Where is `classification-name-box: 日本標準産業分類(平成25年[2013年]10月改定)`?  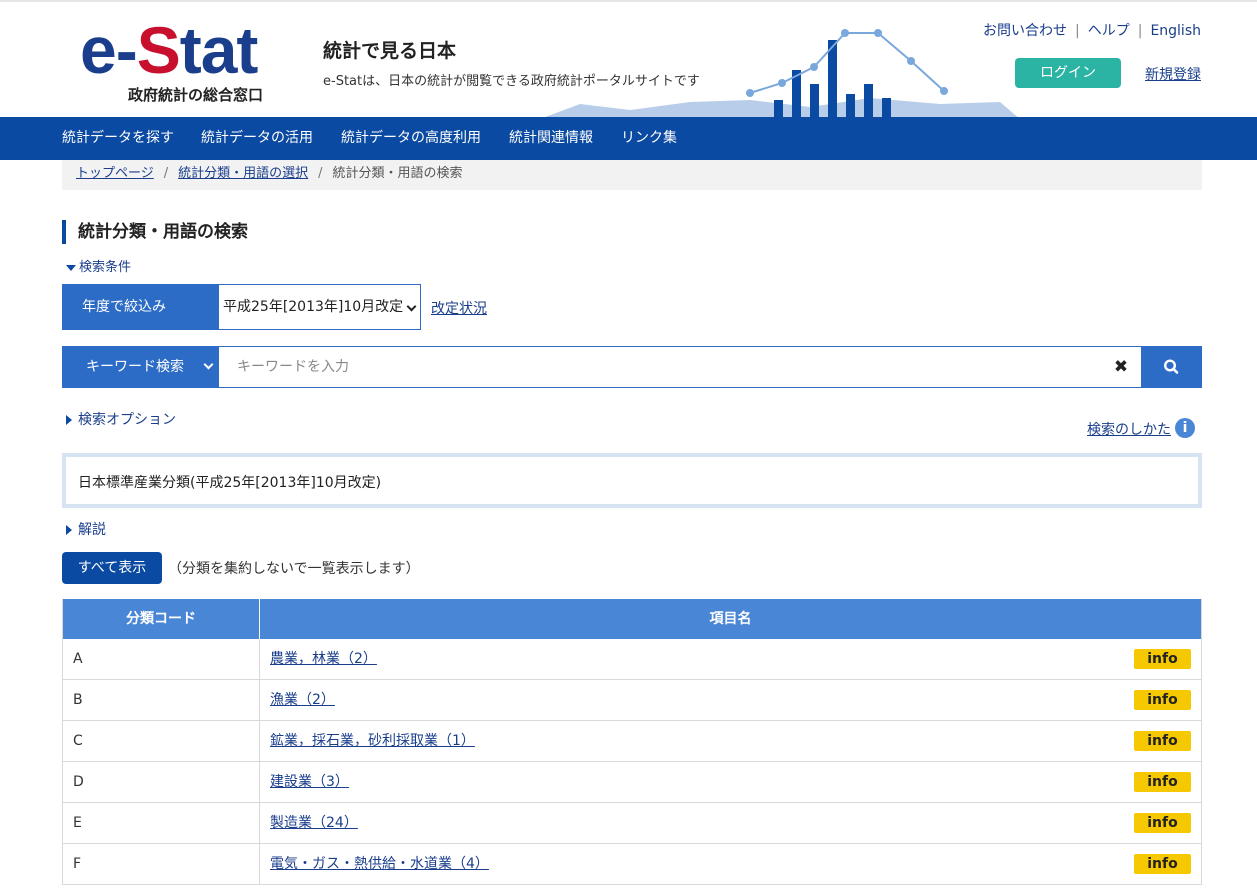
classification-name-box: 日本標準産業分類(平成25年[2013年]10月改定) is located at coordinates (632, 480).